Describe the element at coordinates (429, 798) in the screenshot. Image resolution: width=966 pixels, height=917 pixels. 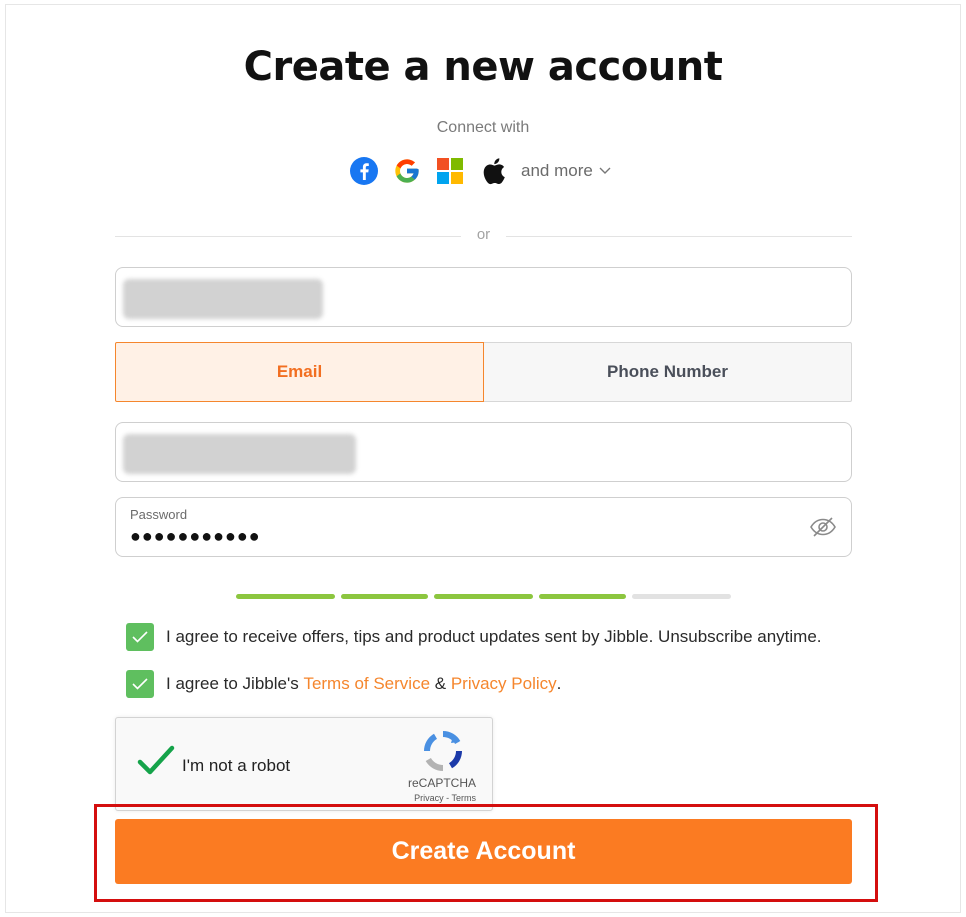
I see `recaptcha-privacy-link: Privacy` at that location.